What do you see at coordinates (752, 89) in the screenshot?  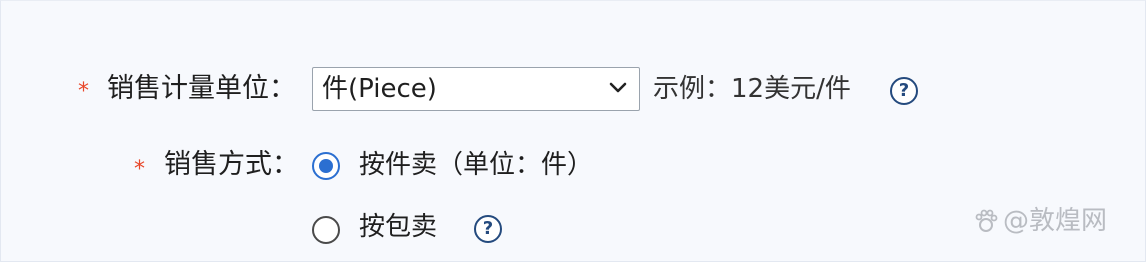 I see `unit-example-text: 示例：12美元/件` at bounding box center [752, 89].